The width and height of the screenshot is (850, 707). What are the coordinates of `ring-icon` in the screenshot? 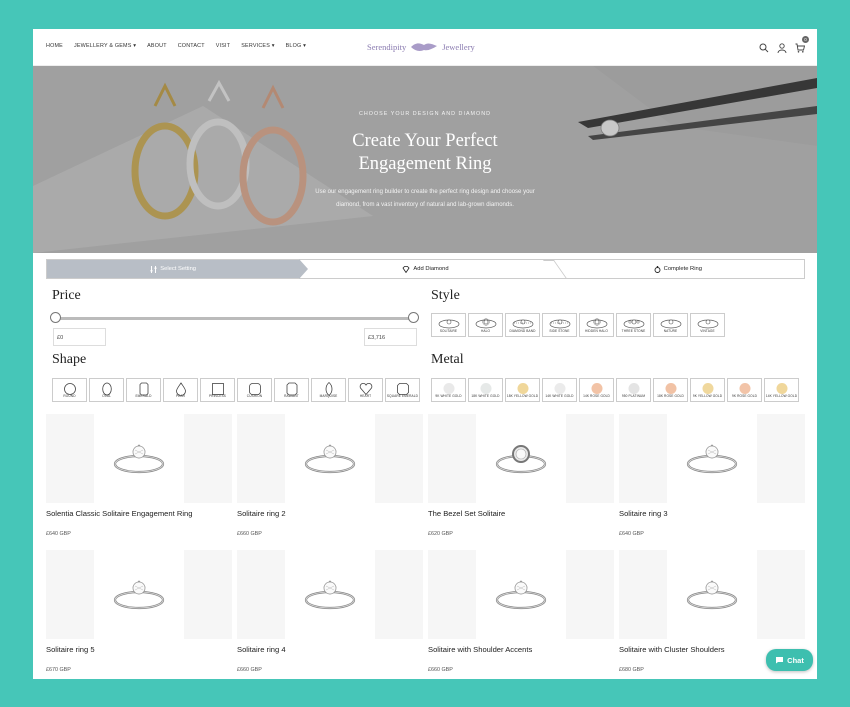 It's located at (657, 269).